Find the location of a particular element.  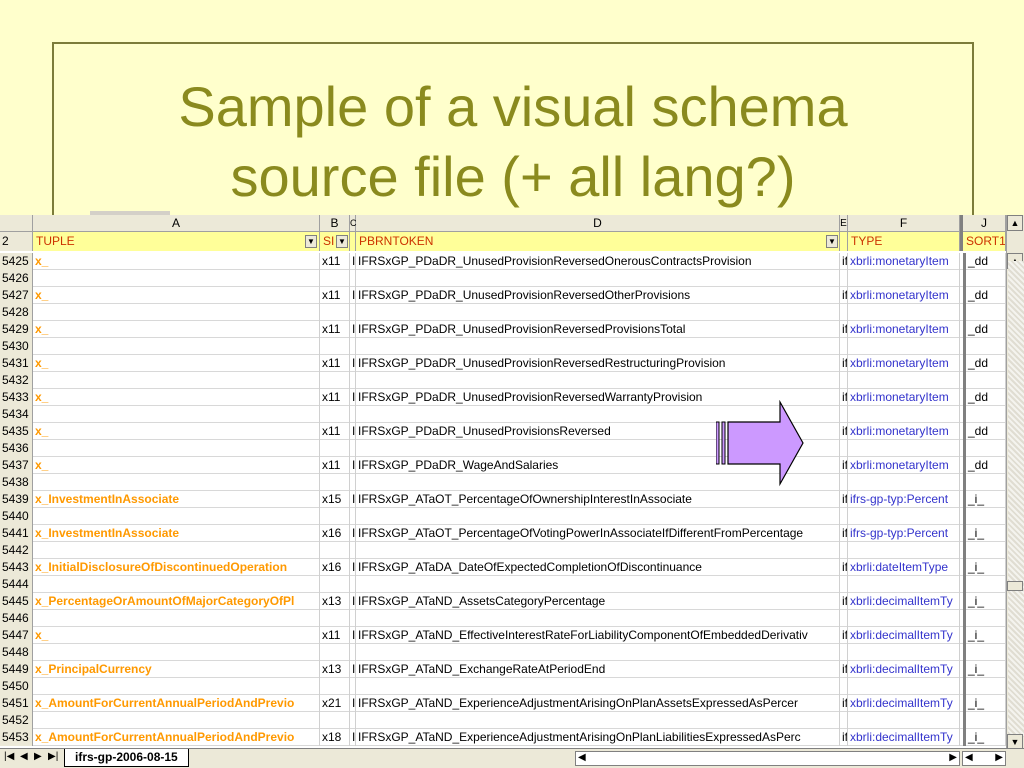

row-number: 5446 is located at coordinates (16, 618).